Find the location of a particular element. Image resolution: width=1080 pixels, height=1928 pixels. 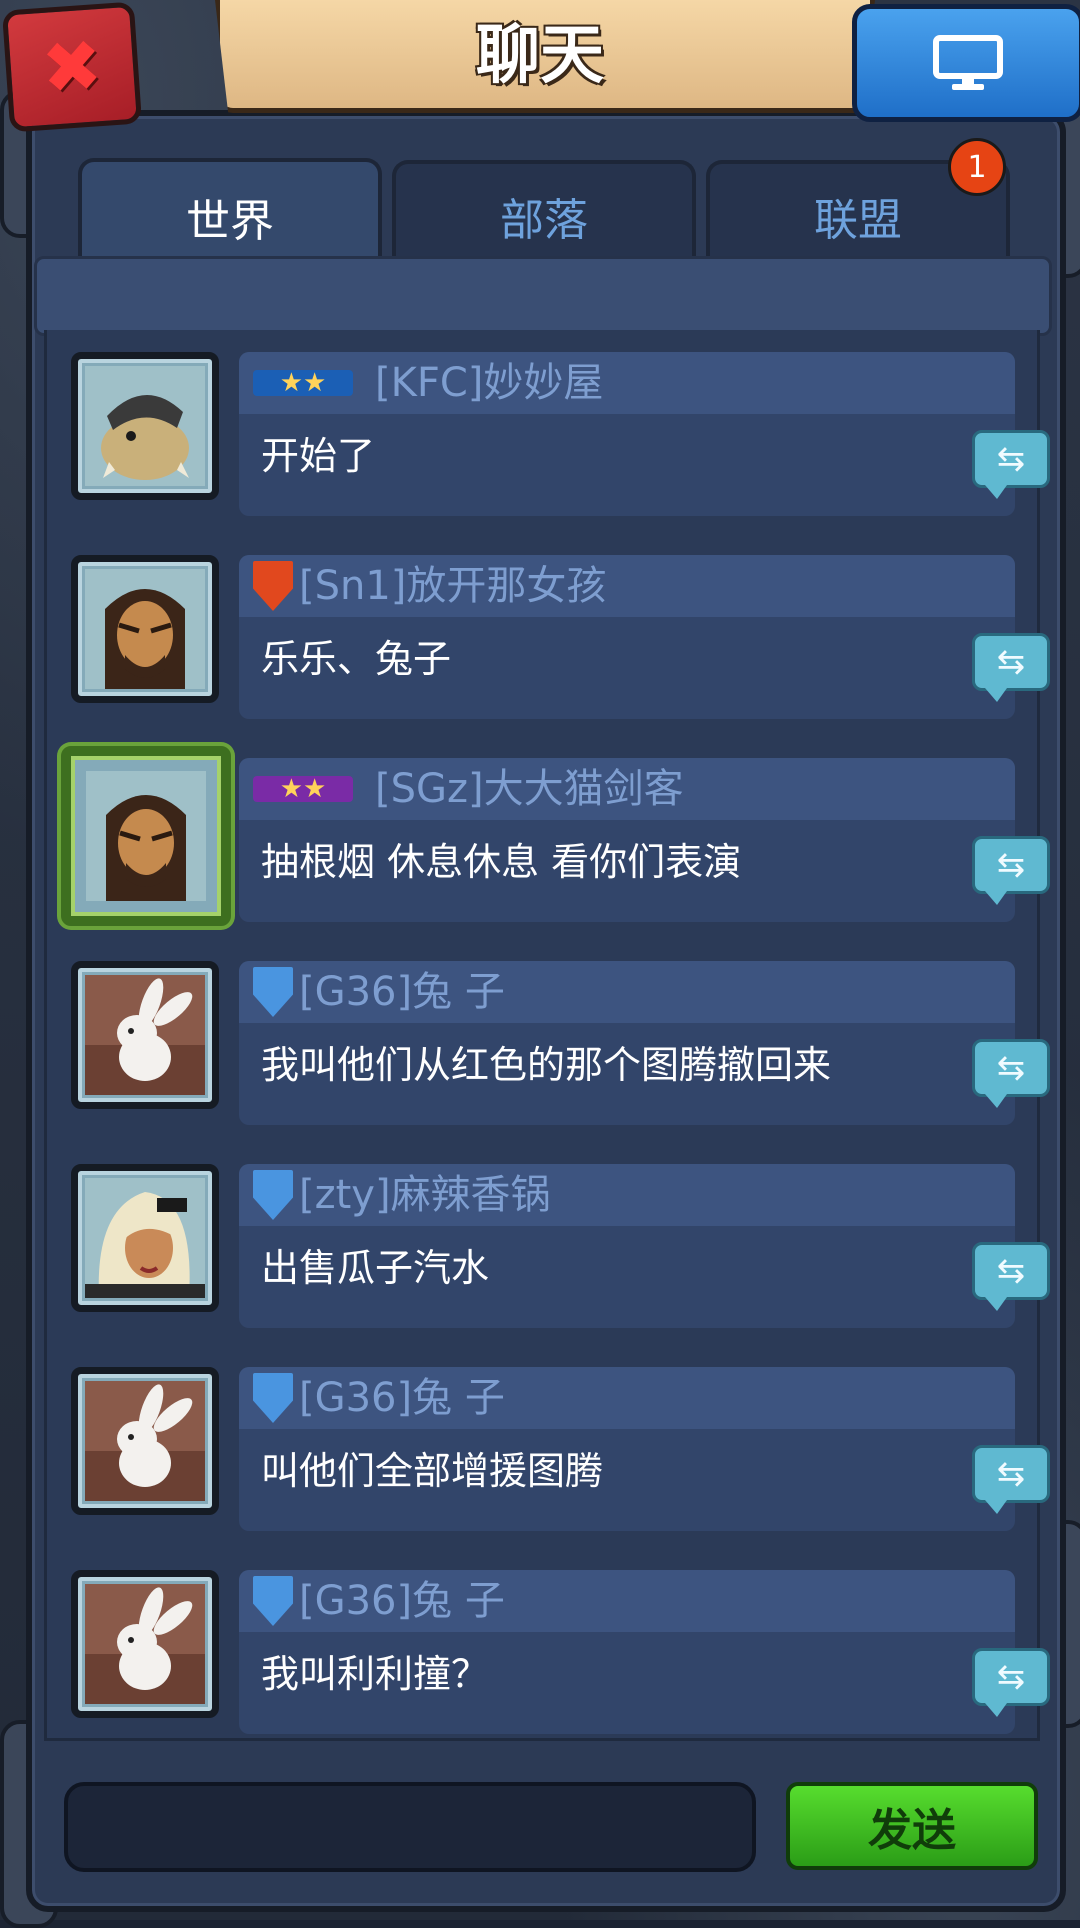

monitor-icon is located at coordinates (968, 62).